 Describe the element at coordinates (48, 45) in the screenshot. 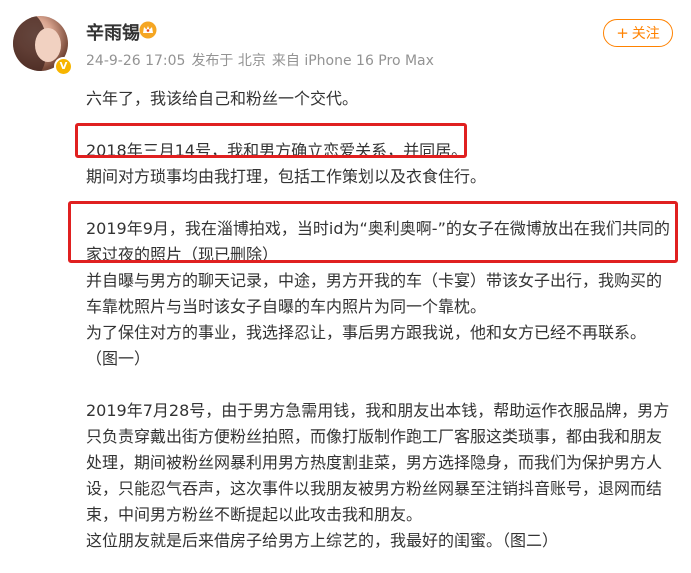

I see `avatar-face` at that location.